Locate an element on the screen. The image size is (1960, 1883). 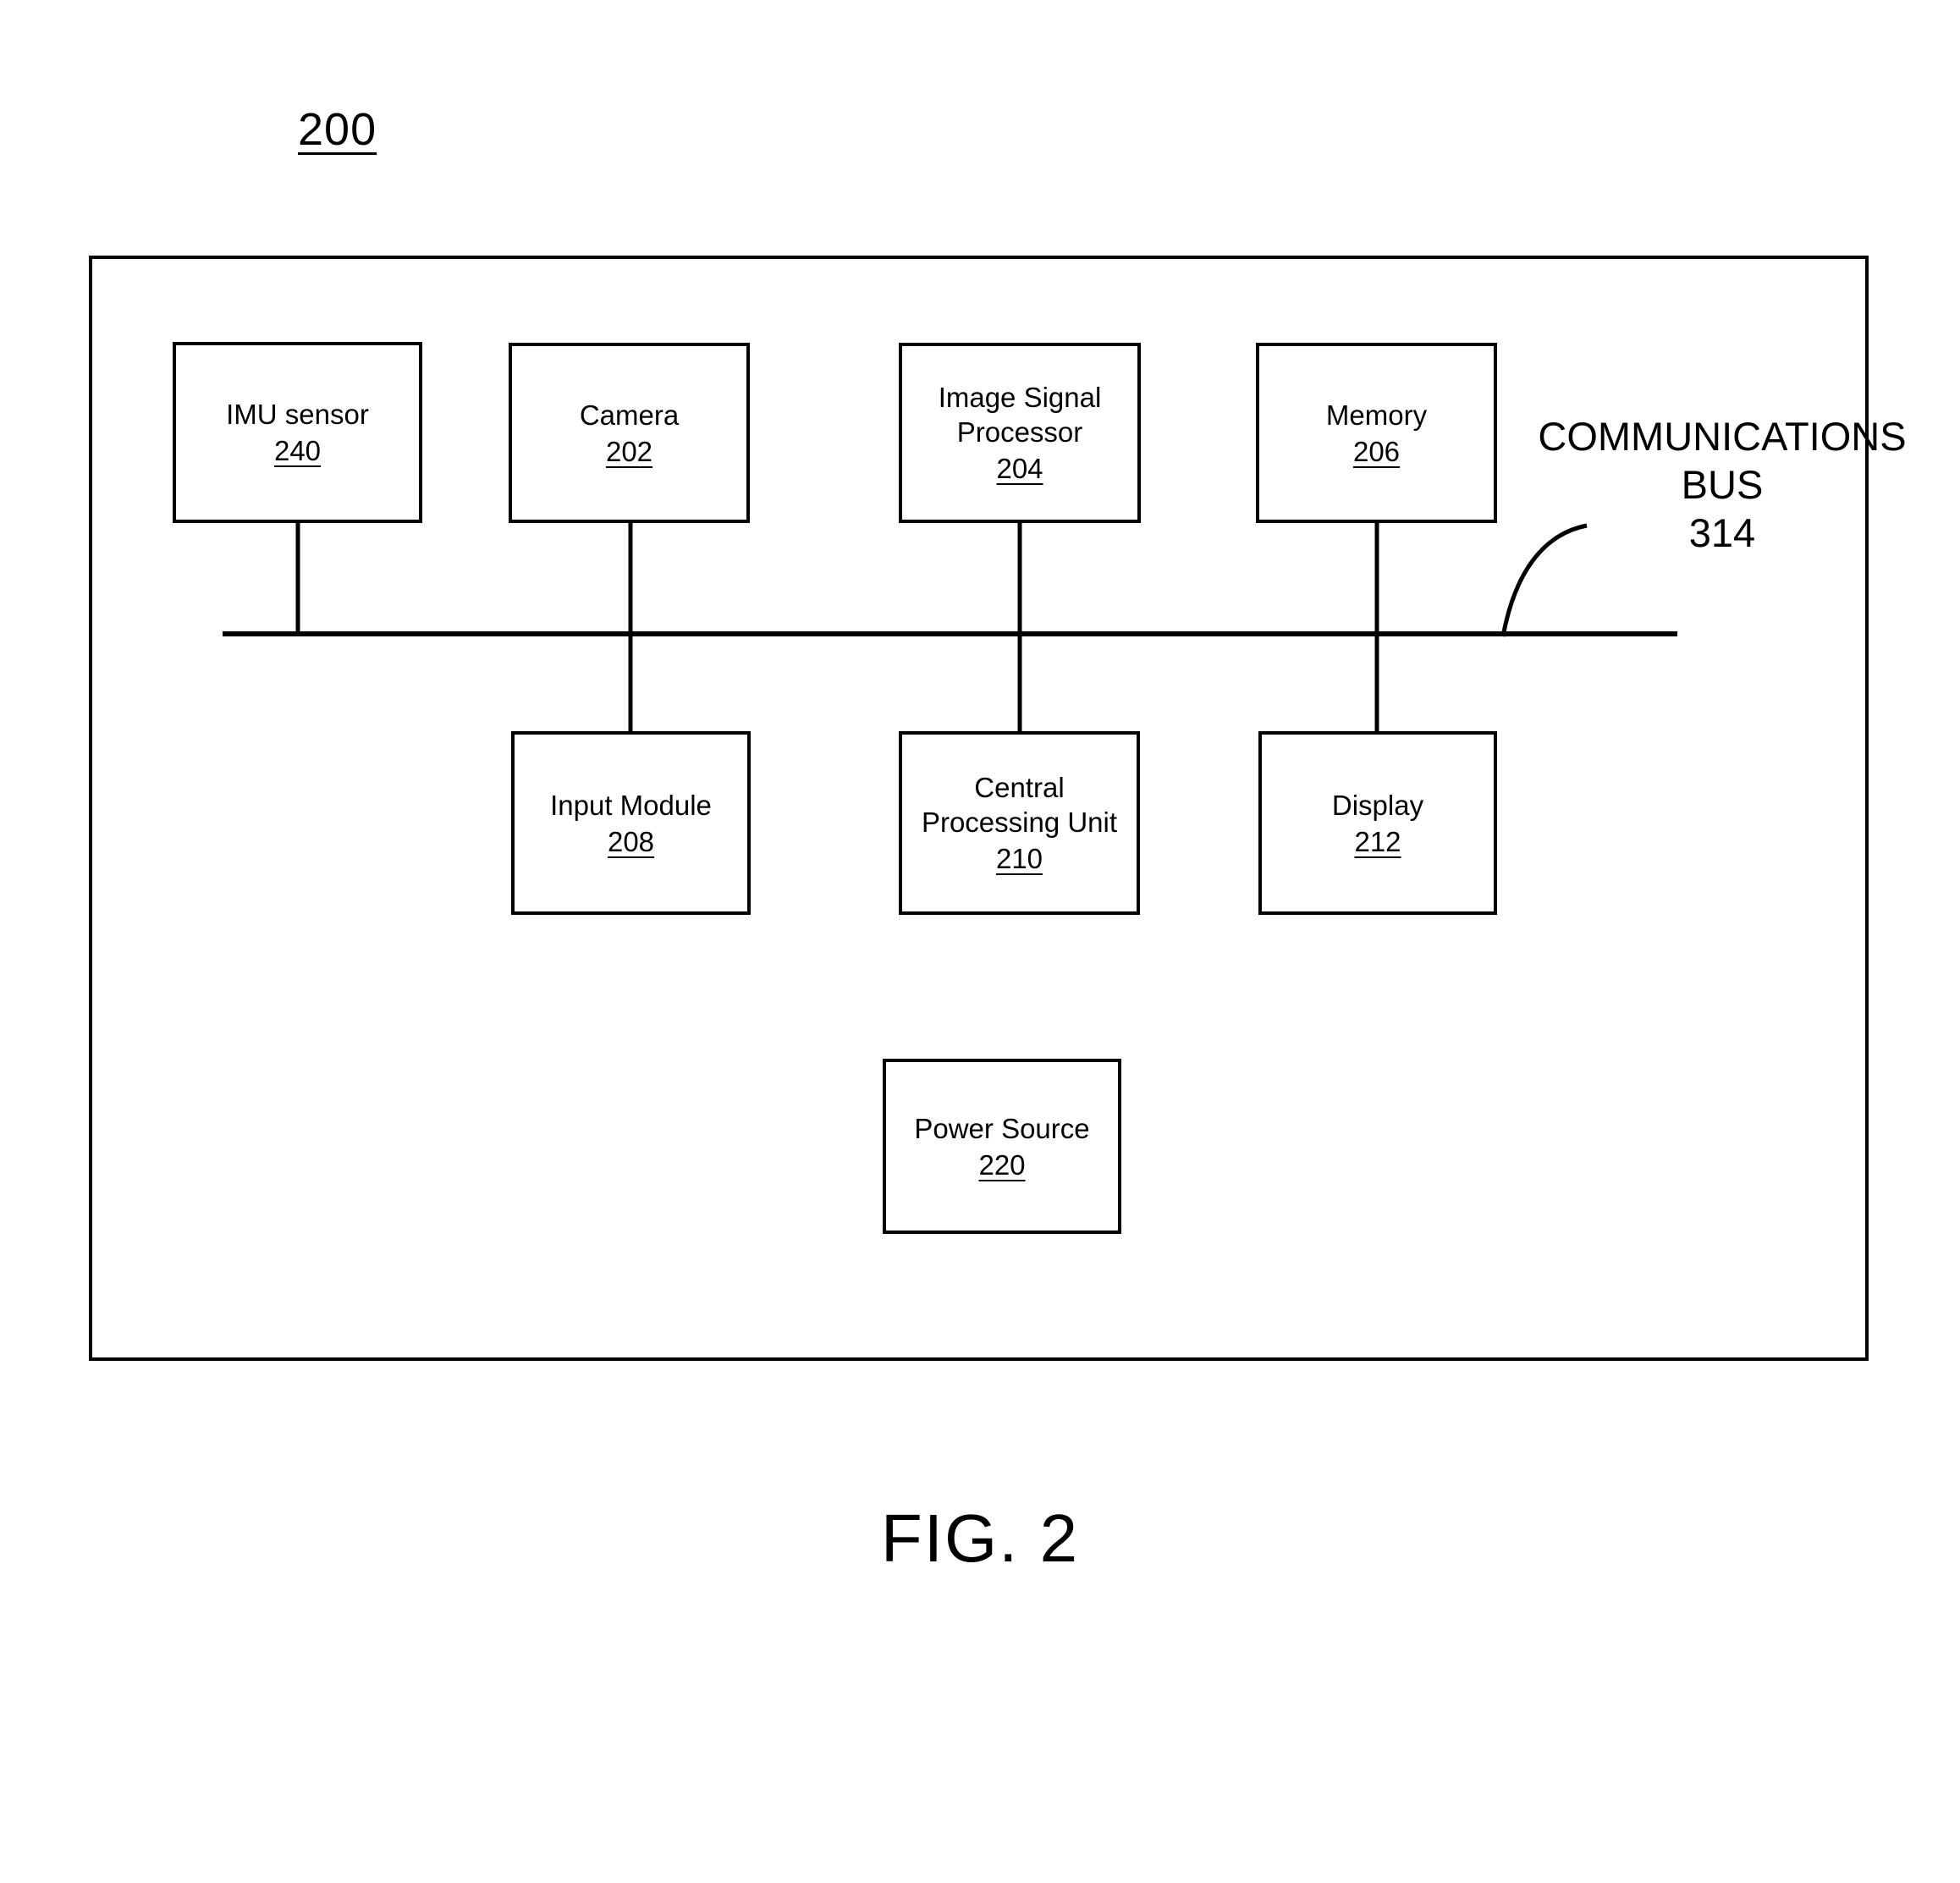
component-reference-power-source: 220 is located at coordinates (1002, 1164).